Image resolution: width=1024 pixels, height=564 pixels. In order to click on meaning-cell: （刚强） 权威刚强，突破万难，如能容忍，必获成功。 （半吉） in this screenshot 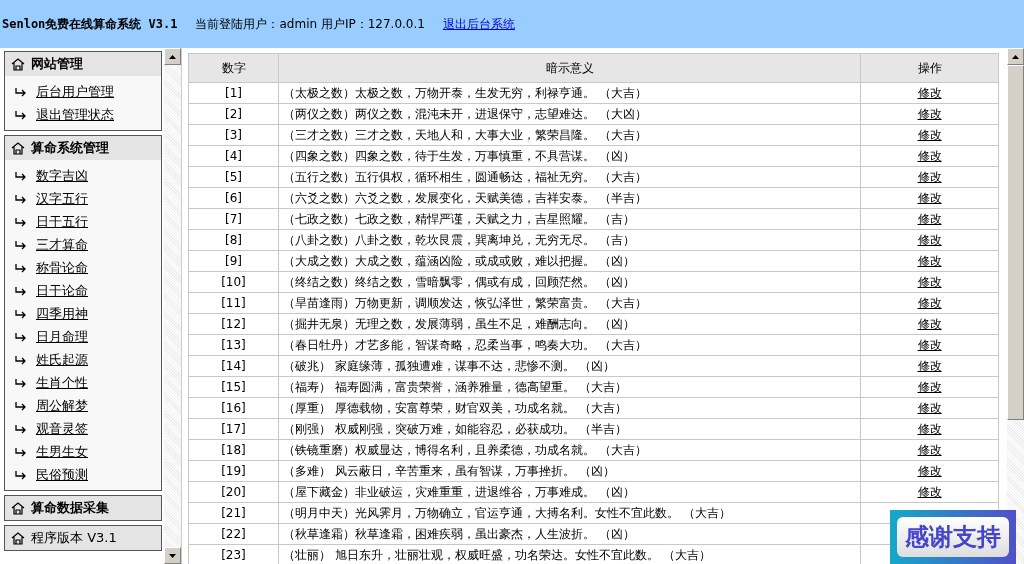, I will do `click(569, 429)`.